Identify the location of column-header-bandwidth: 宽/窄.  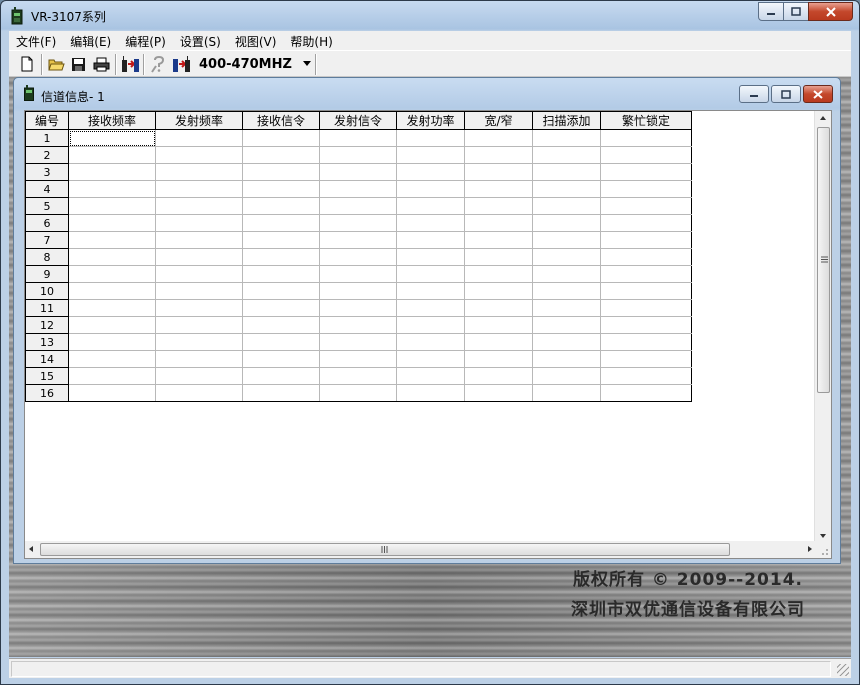
(498, 120).